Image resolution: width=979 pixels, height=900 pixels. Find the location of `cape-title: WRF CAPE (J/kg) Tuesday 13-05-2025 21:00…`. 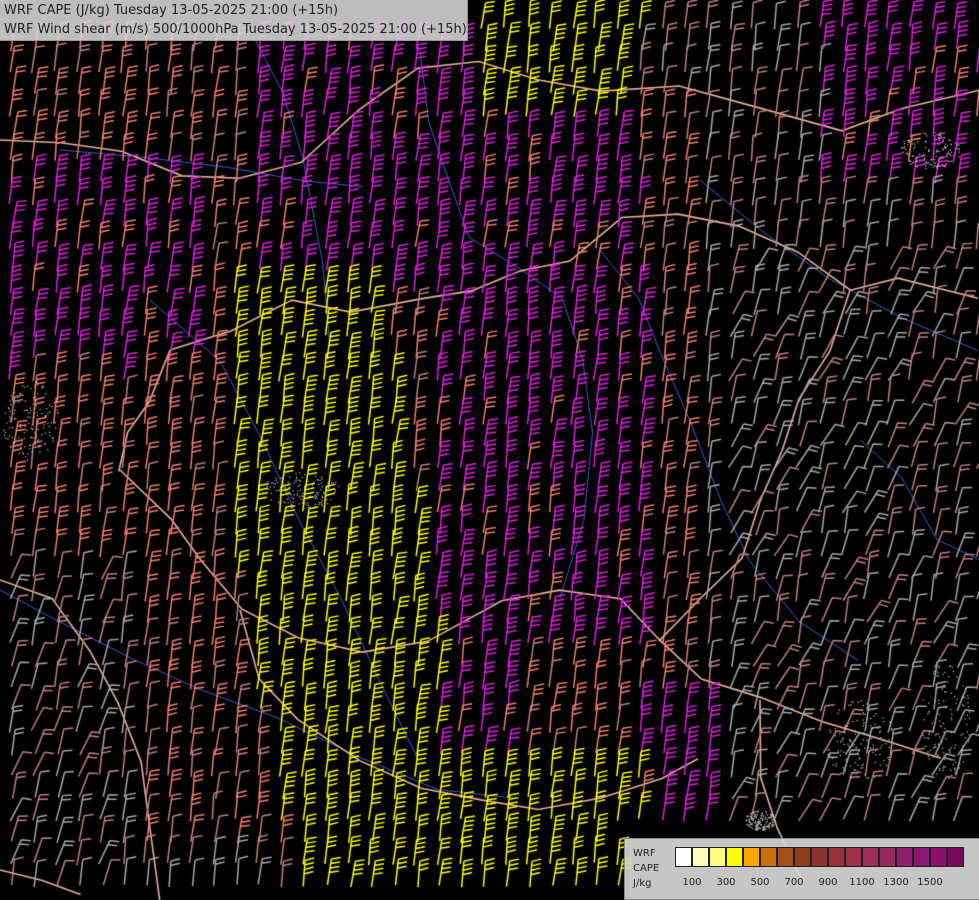

cape-title: WRF CAPE (J/kg) Tuesday 13-05-2025 21:00… is located at coordinates (171, 10).